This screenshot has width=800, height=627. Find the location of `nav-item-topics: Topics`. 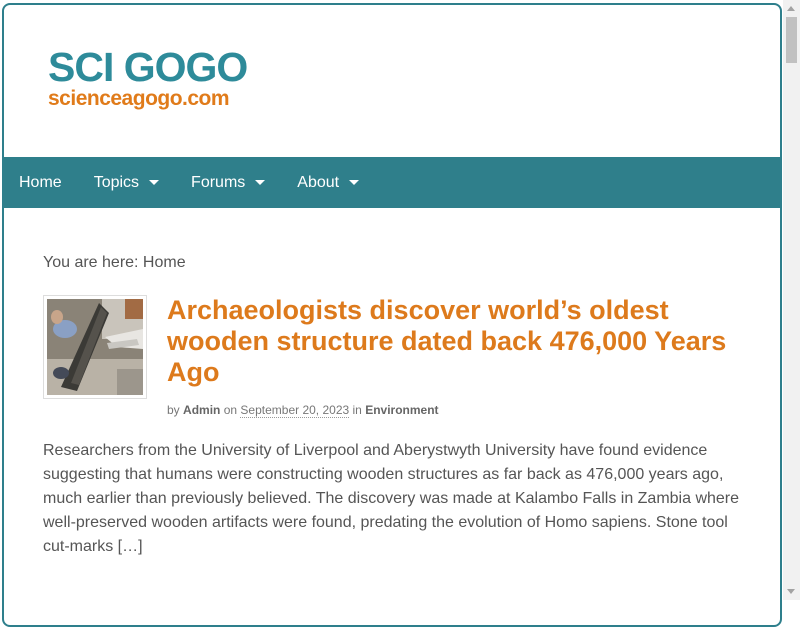

nav-item-topics: Topics is located at coordinates (126, 182).